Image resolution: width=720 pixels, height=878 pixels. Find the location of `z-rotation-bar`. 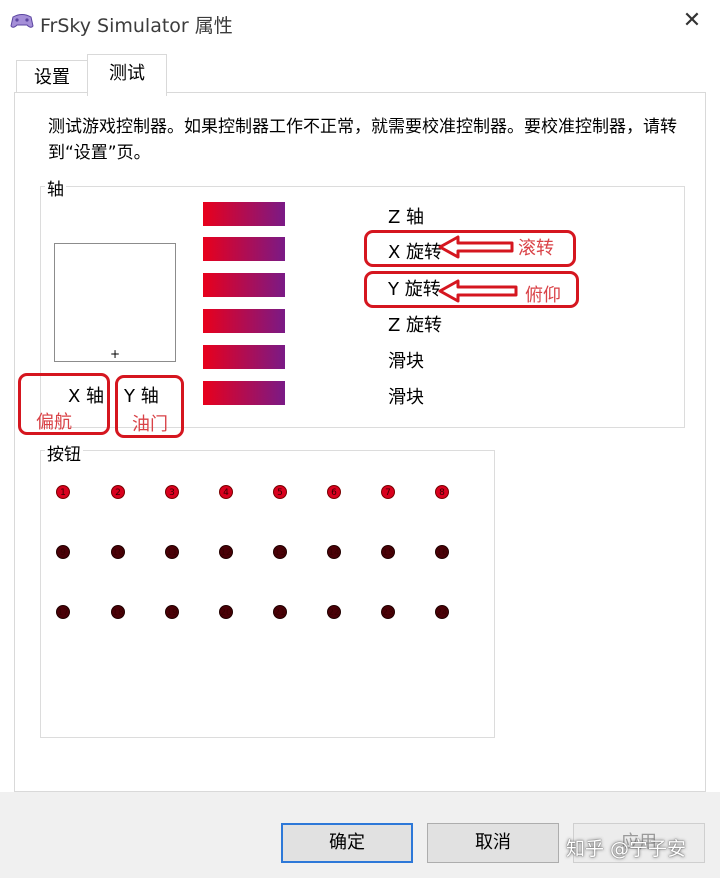

z-rotation-bar is located at coordinates (244, 321).